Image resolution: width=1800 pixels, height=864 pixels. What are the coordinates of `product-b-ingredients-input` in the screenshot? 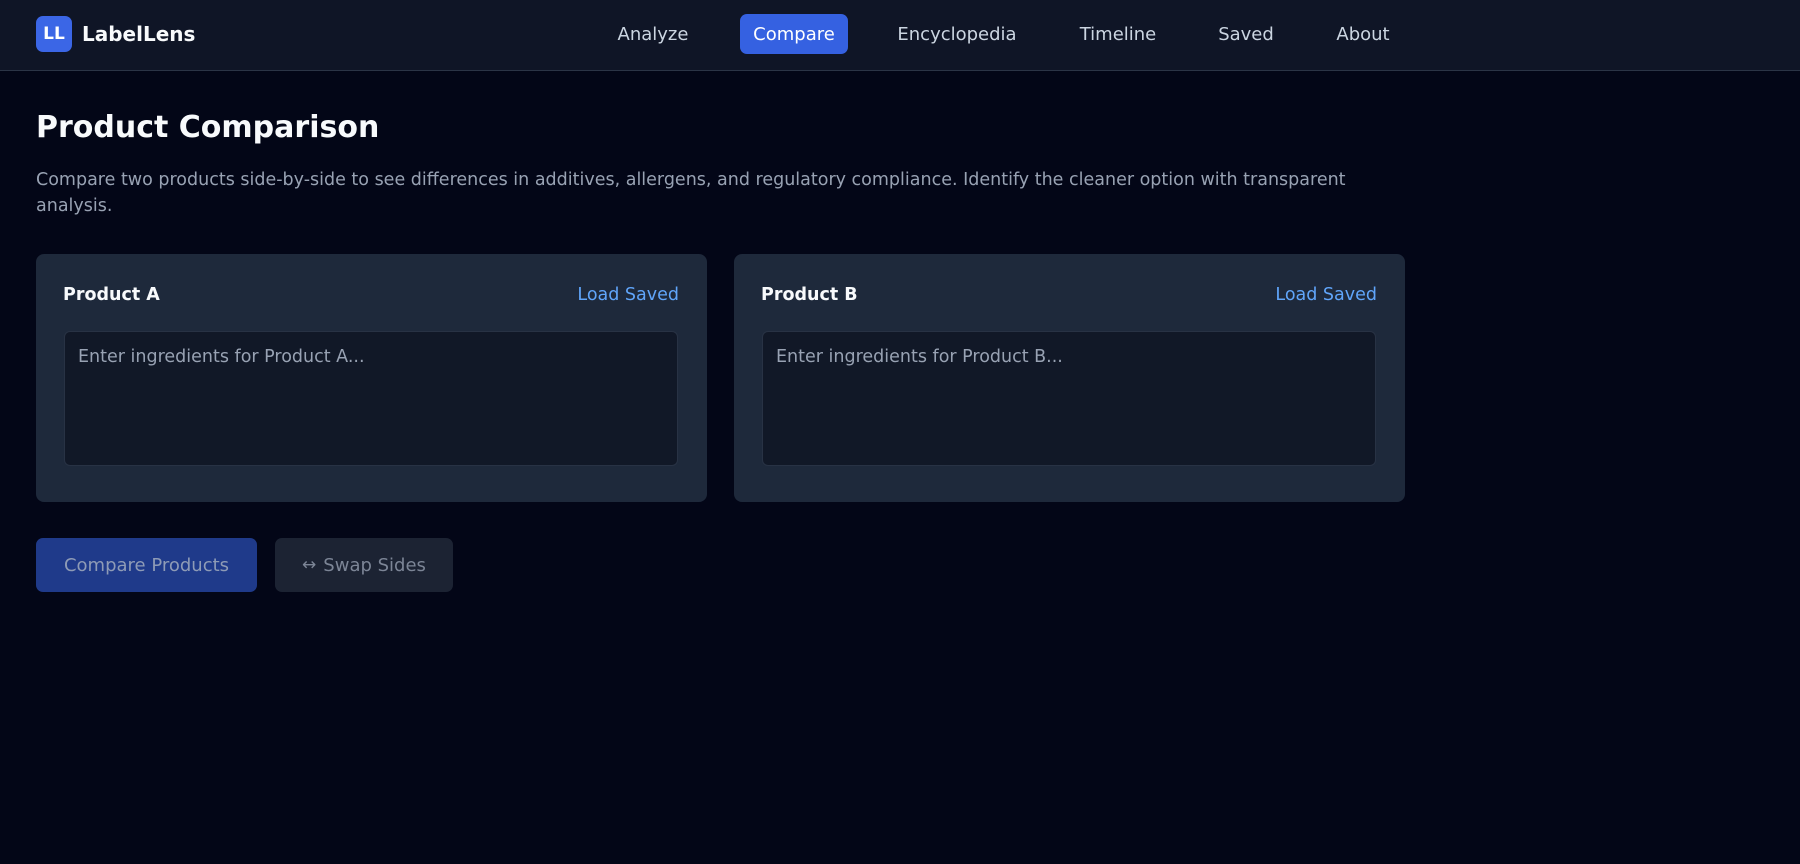 It's located at (1069, 398).